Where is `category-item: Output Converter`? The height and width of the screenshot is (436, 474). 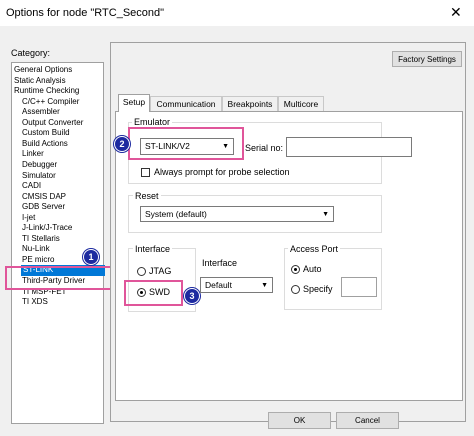
category-item: Output Converter is located at coordinates (52, 123).